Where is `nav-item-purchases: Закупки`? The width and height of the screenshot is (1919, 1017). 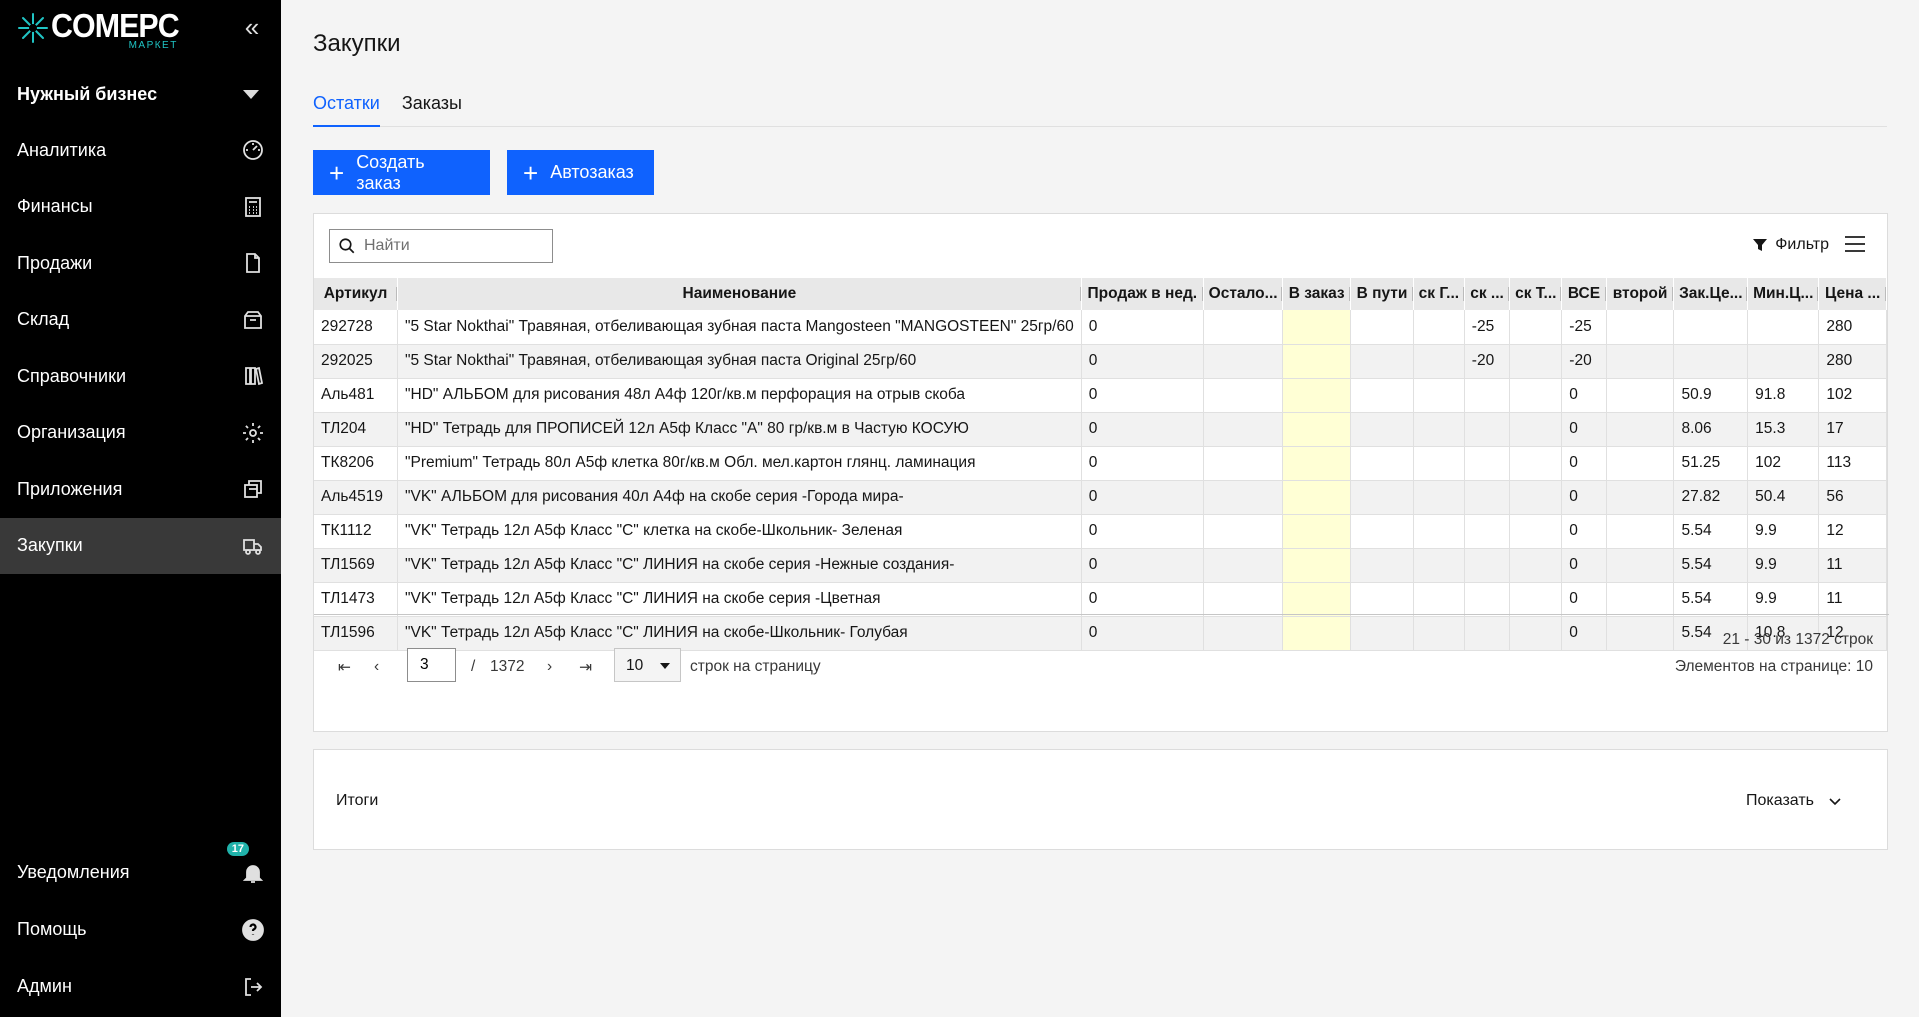 nav-item-purchases: Закупки is located at coordinates (140, 545).